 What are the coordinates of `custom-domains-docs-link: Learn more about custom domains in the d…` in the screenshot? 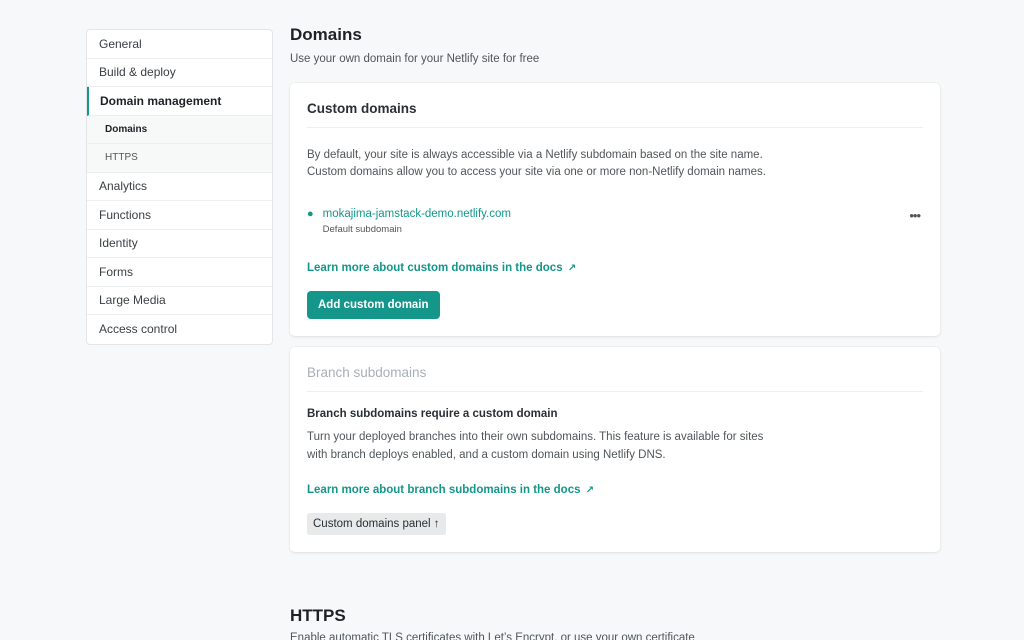 It's located at (441, 268).